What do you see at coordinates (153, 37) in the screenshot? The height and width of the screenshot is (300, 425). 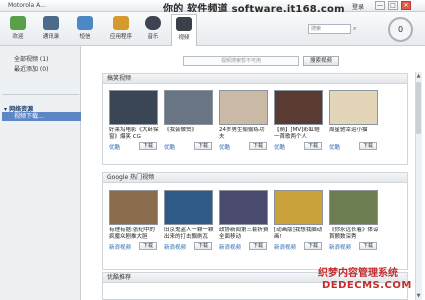 I see `tool-label: 音乐` at bounding box center [153, 37].